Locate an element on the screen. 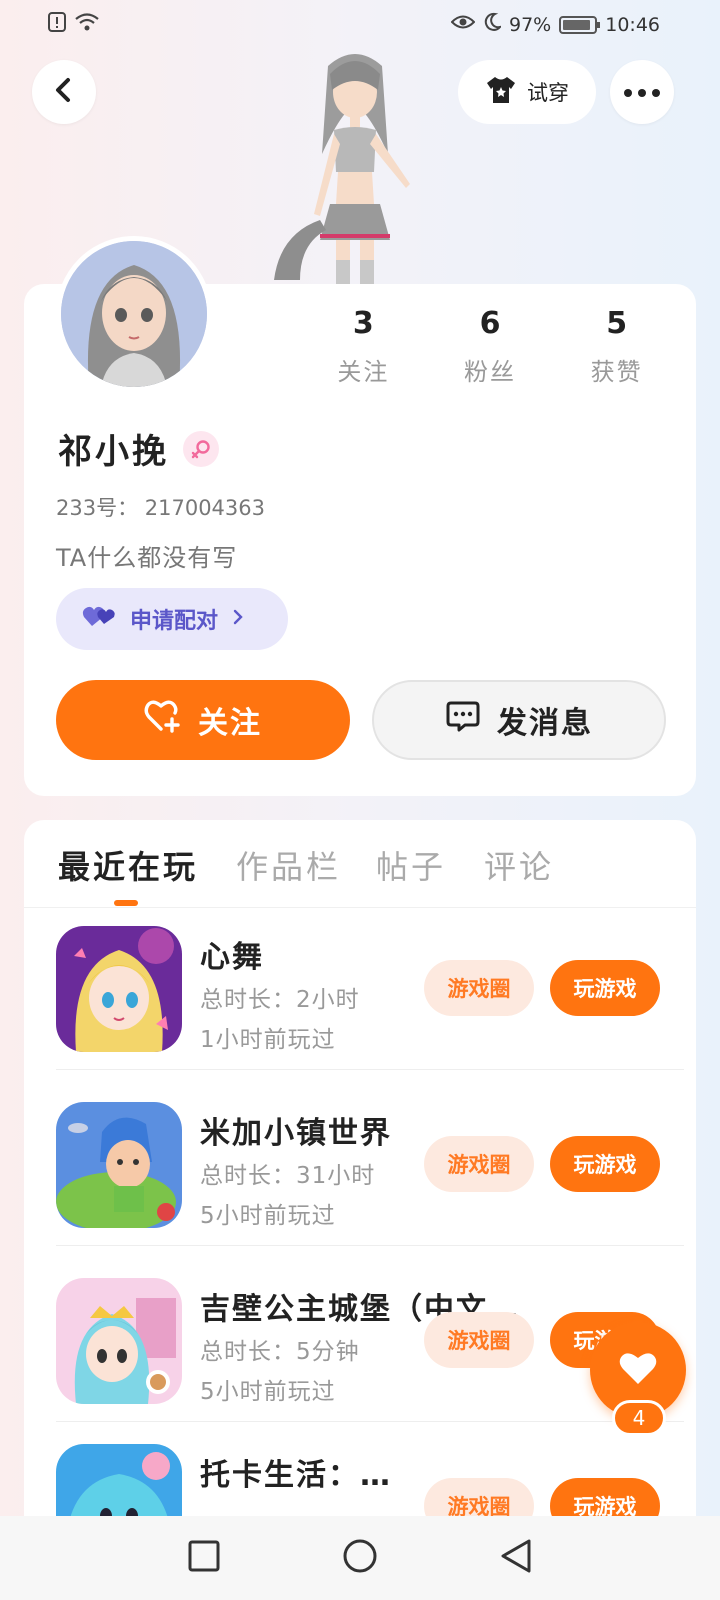  eye-icon is located at coordinates (463, 24).